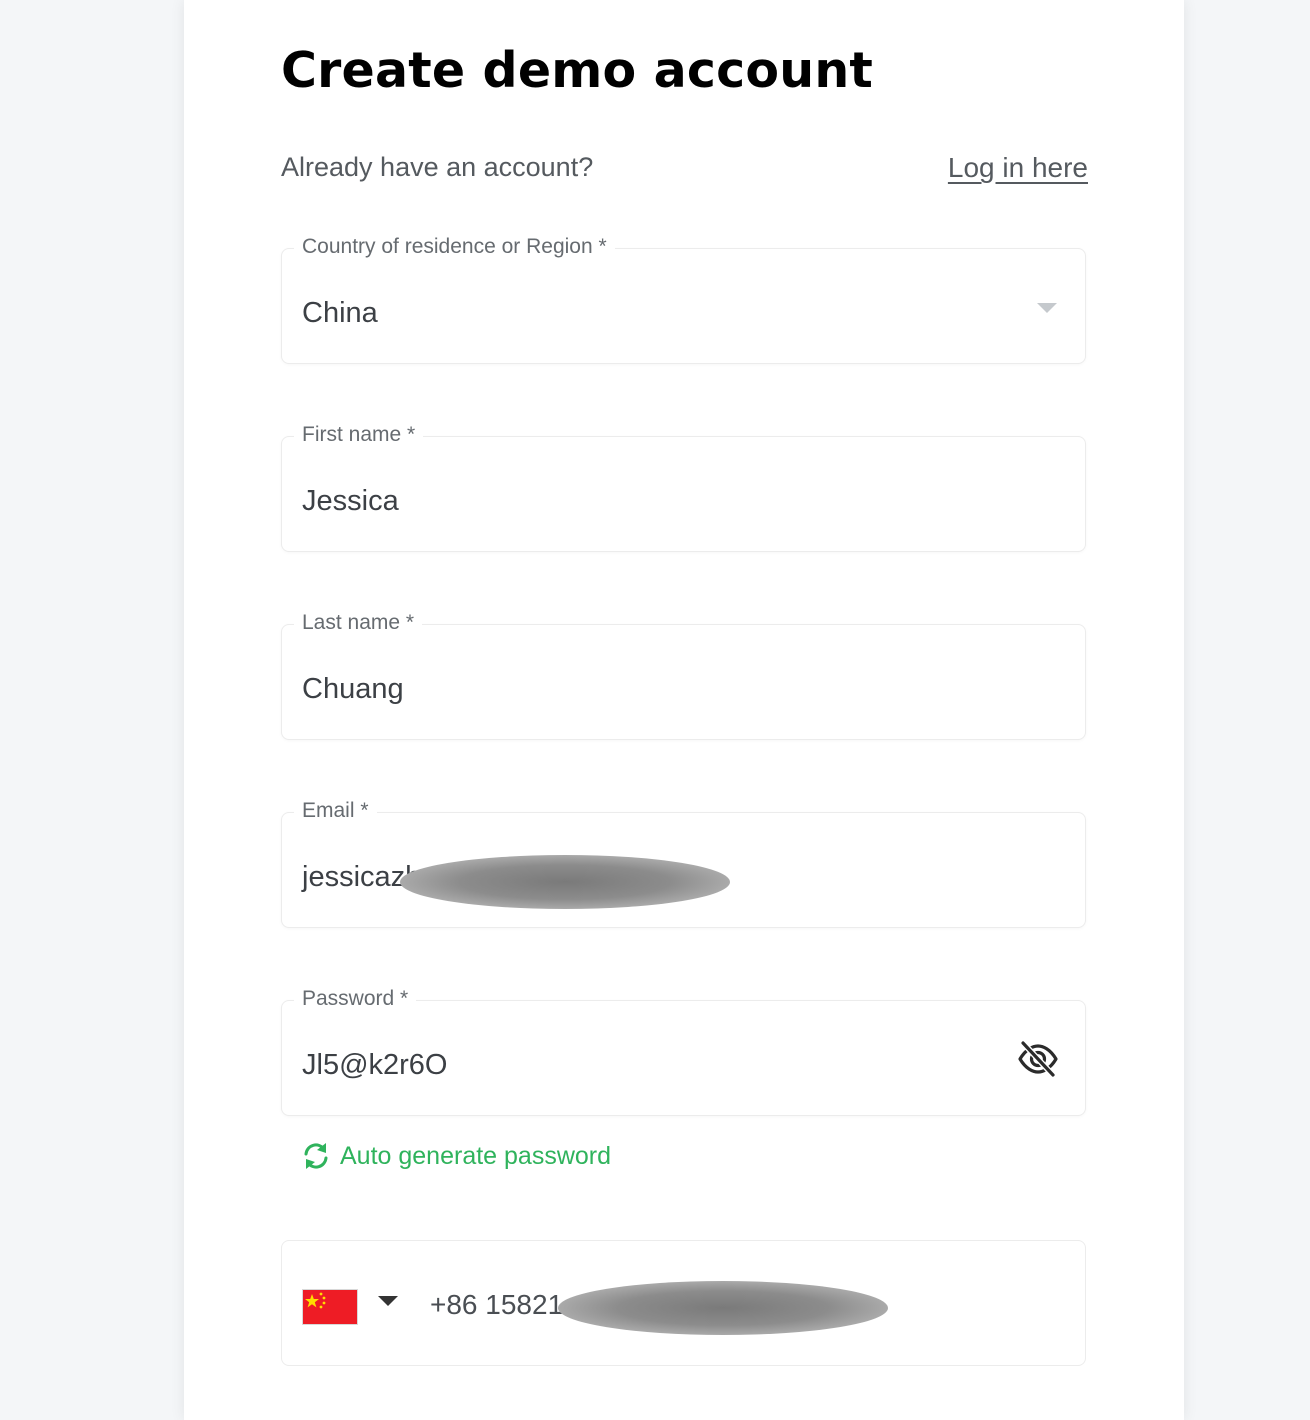  I want to click on phone-field: +86 15821, so click(683, 1303).